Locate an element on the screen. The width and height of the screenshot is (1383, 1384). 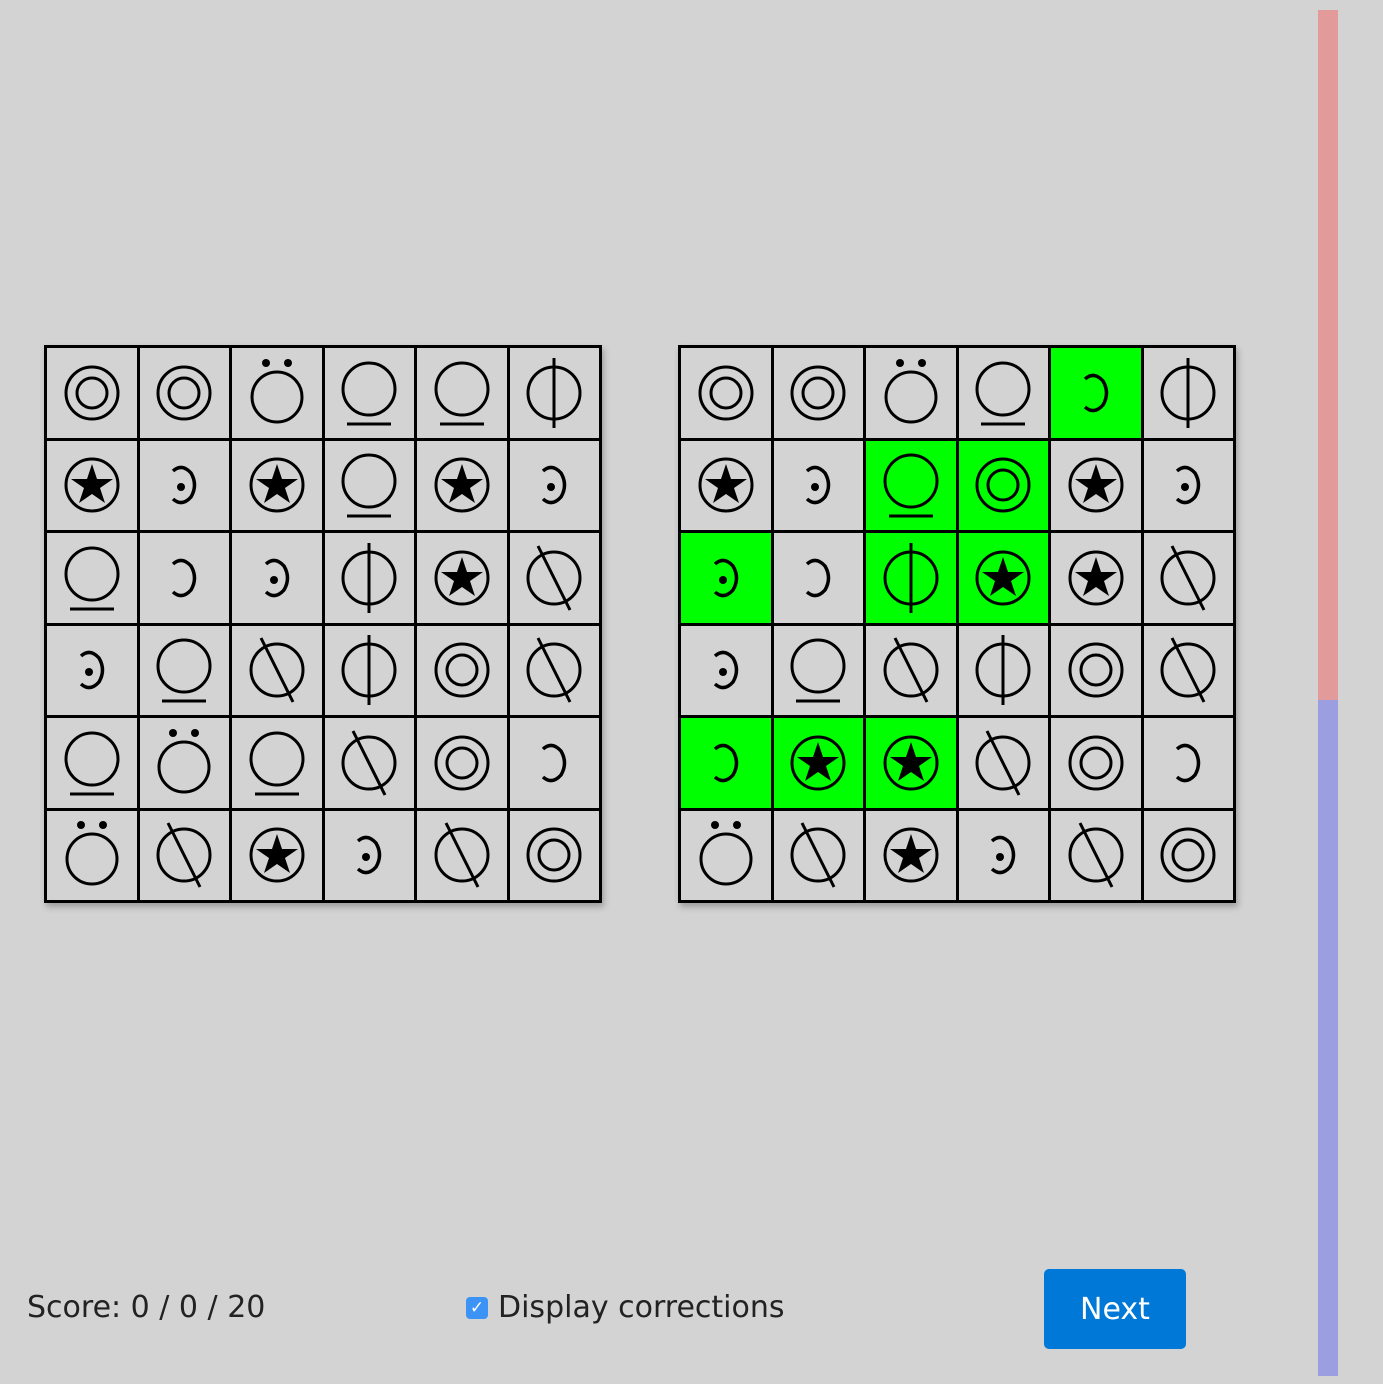
star-circle-icon is located at coordinates (911, 855).